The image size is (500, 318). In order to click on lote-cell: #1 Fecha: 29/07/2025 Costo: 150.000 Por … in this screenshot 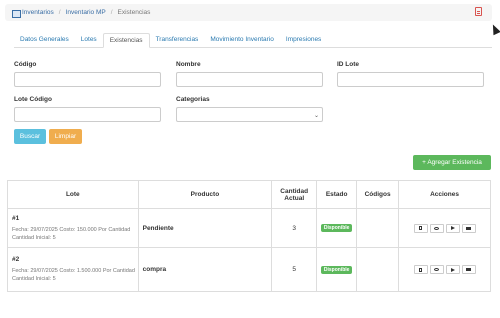, I will do `click(73, 228)`.